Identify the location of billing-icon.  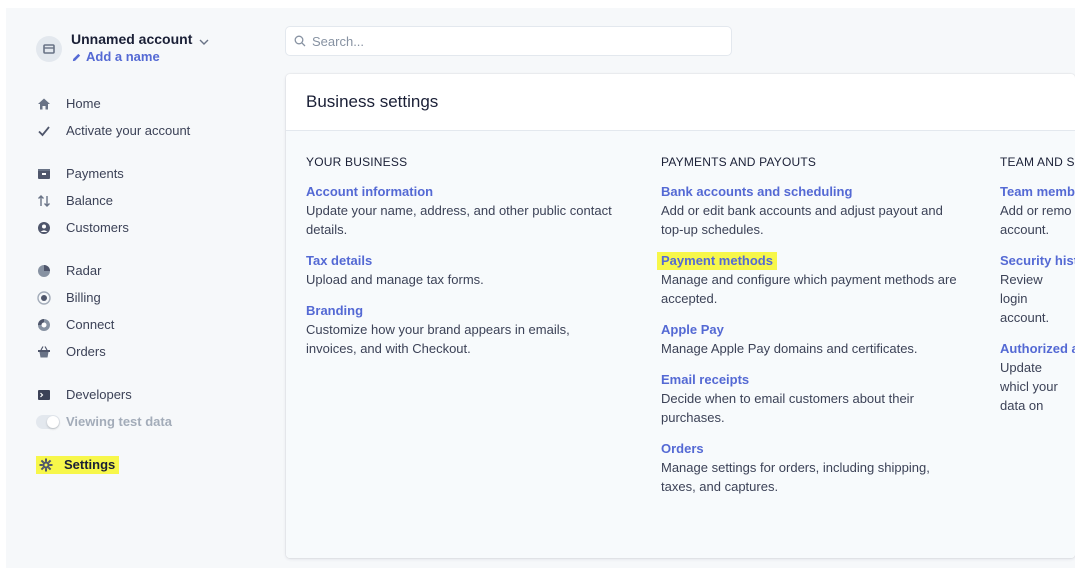
(44, 298).